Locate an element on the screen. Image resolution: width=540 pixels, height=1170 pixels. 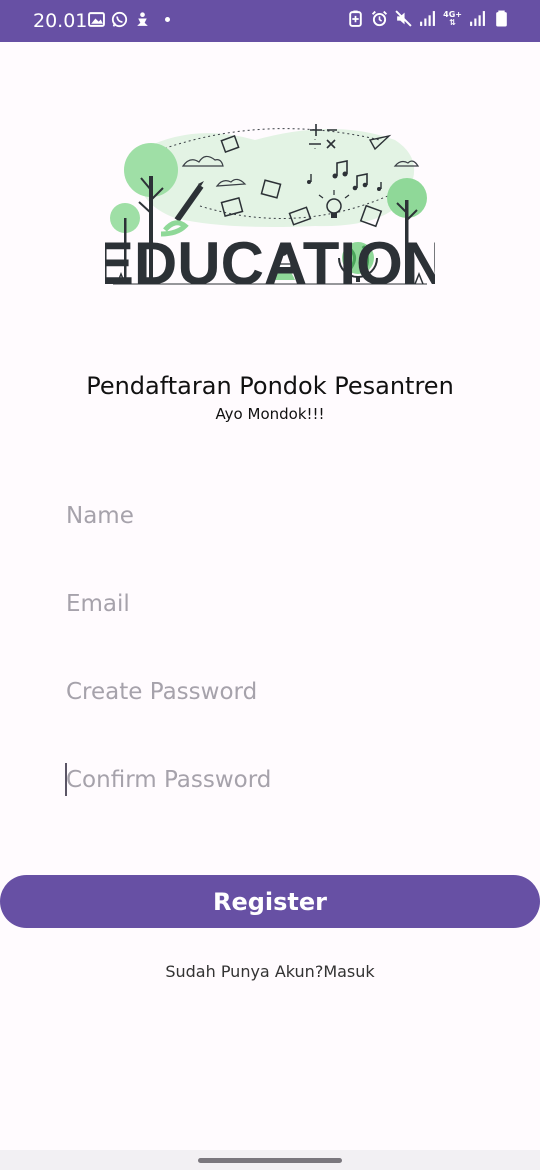
email-input is located at coordinates (276, 604).